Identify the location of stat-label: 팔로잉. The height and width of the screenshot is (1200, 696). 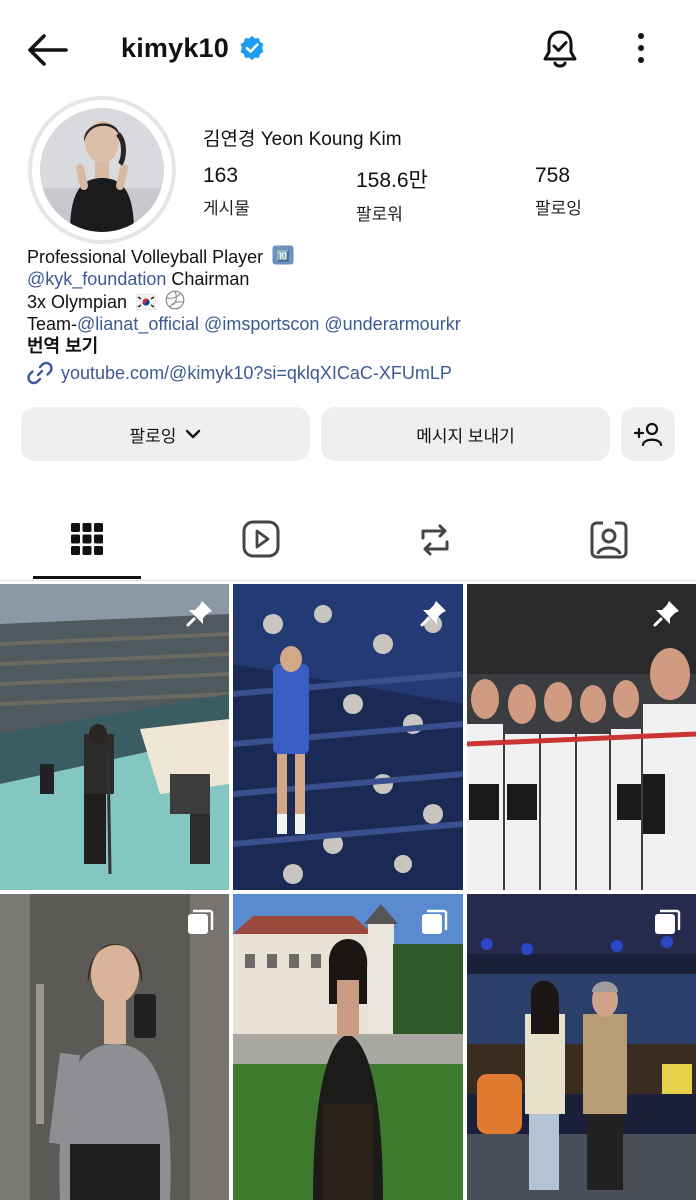
(558, 208).